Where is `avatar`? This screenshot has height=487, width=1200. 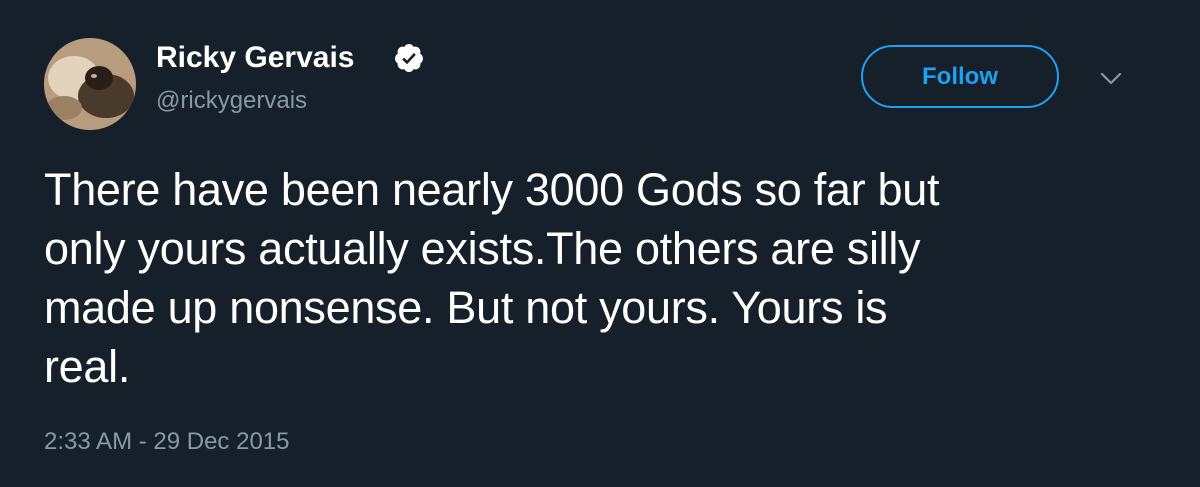 avatar is located at coordinates (90, 84).